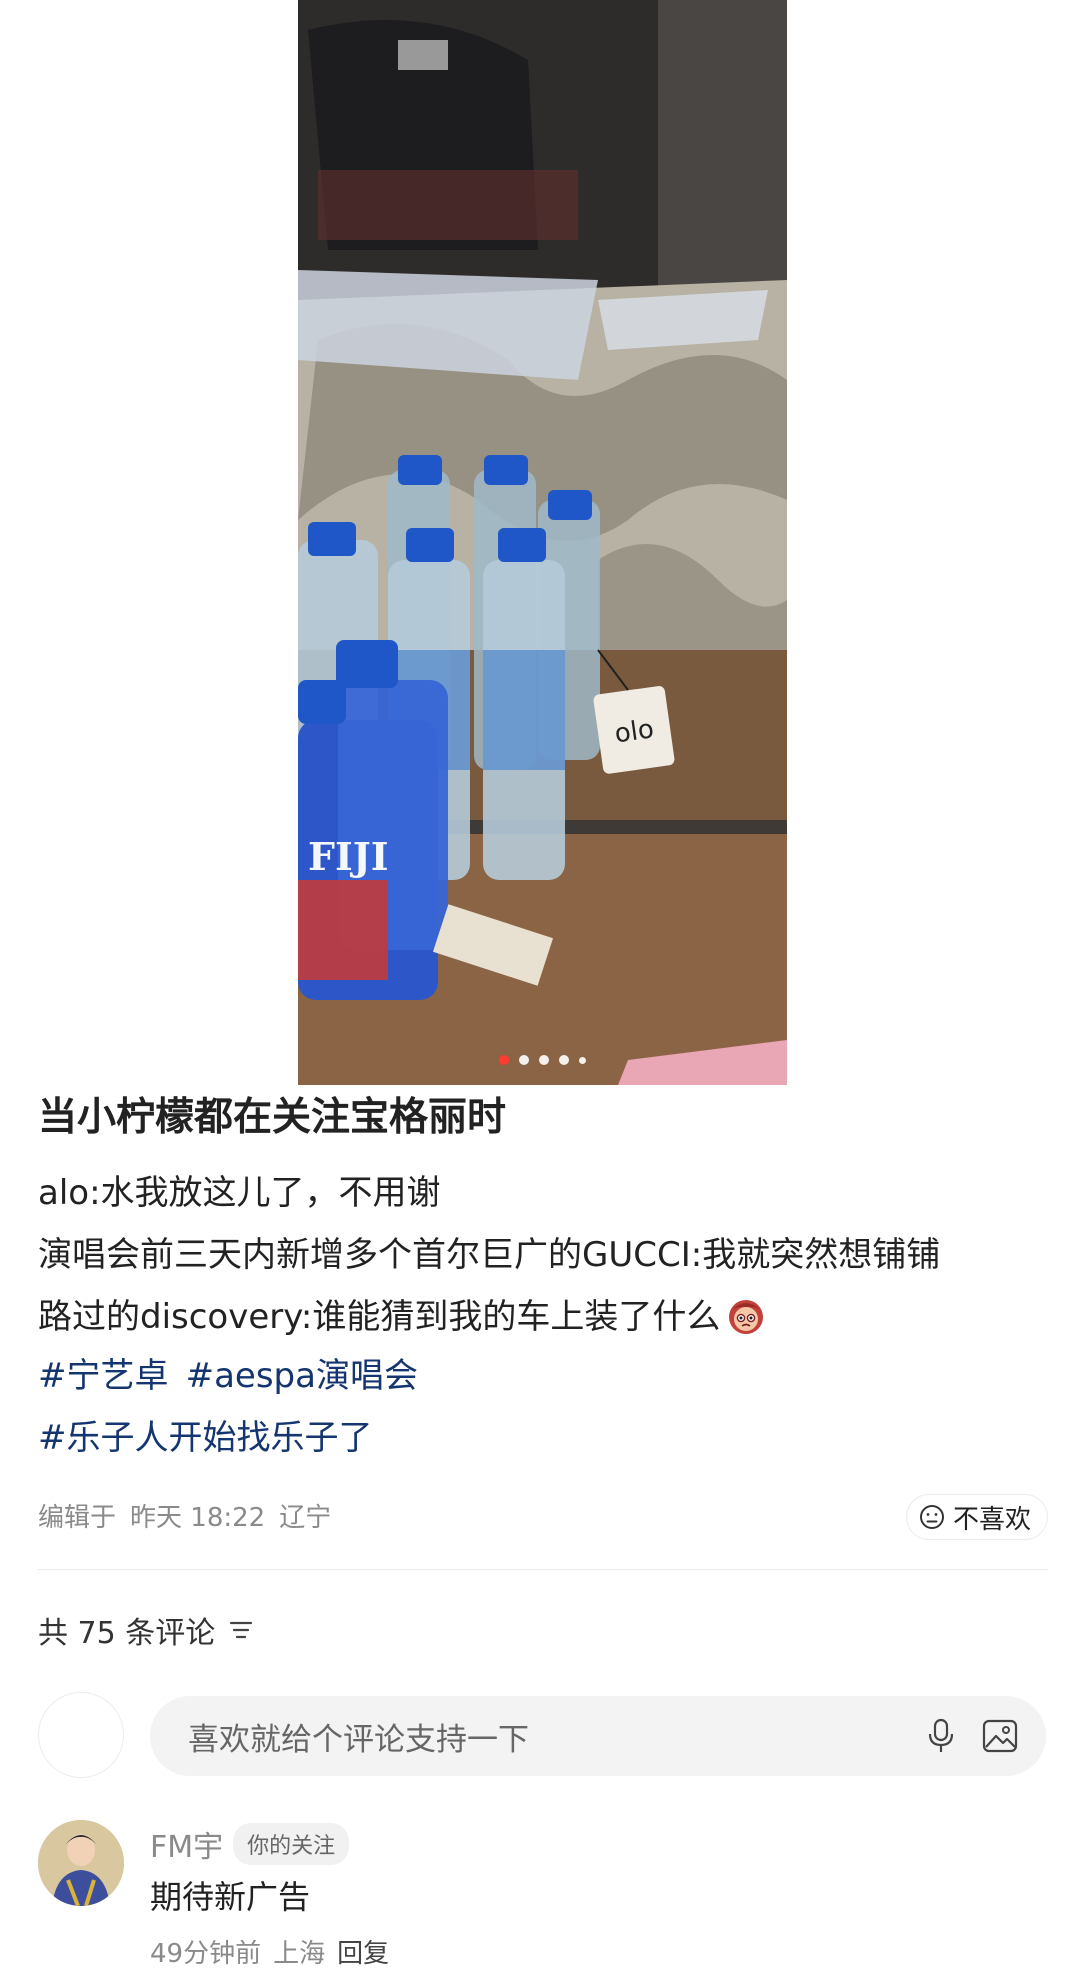 The width and height of the screenshot is (1080, 1982). Describe the element at coordinates (363, 1951) in the screenshot. I see `reply-button: 回复` at that location.